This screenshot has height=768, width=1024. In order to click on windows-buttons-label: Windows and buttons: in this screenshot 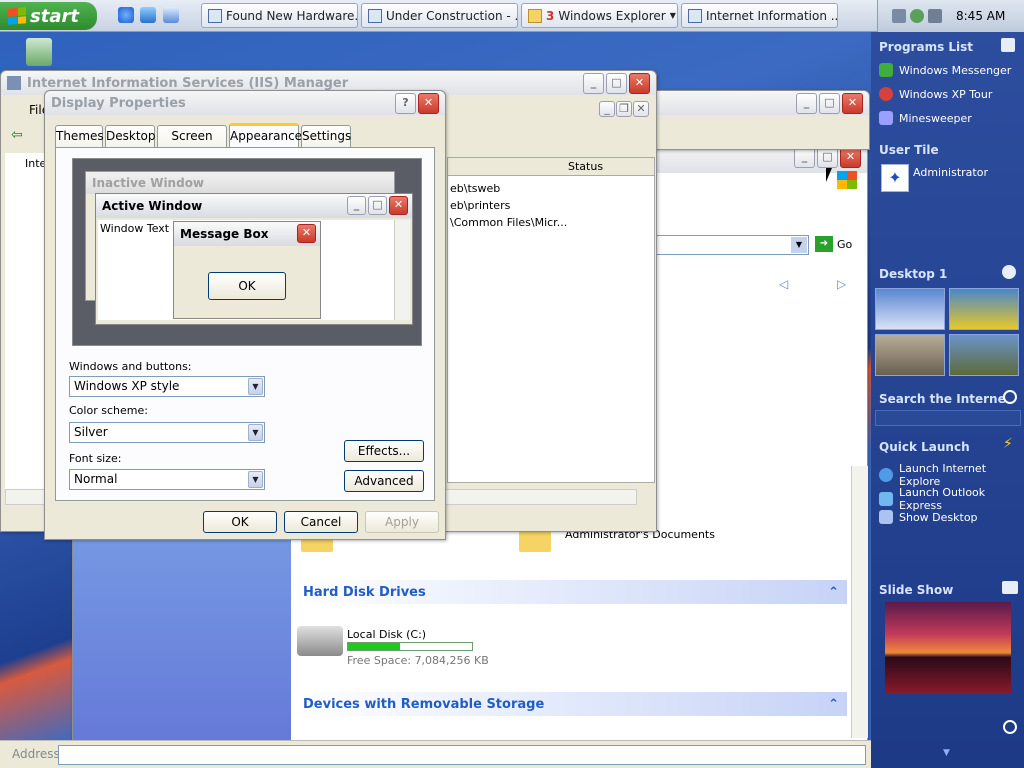, I will do `click(130, 366)`.